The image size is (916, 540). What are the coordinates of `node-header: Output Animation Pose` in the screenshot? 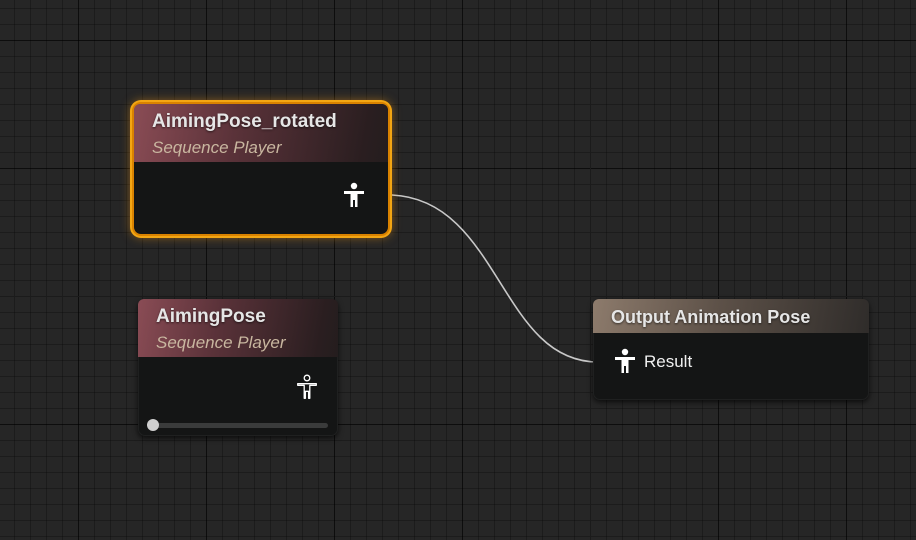 It's located at (731, 316).